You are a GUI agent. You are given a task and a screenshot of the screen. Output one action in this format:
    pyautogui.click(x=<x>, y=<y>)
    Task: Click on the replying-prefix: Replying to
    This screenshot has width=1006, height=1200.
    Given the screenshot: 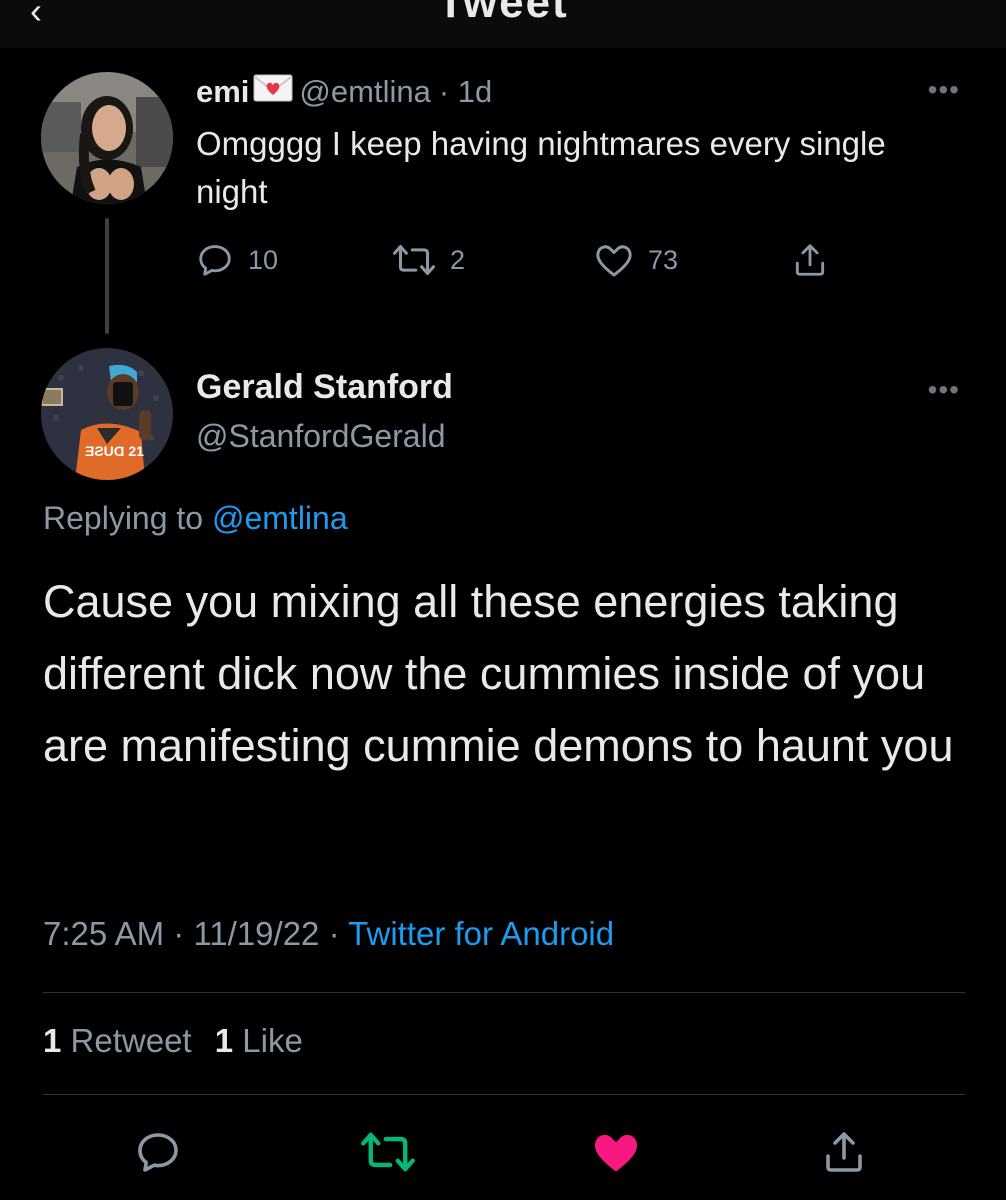 What is the action you would take?
    pyautogui.click(x=123, y=518)
    